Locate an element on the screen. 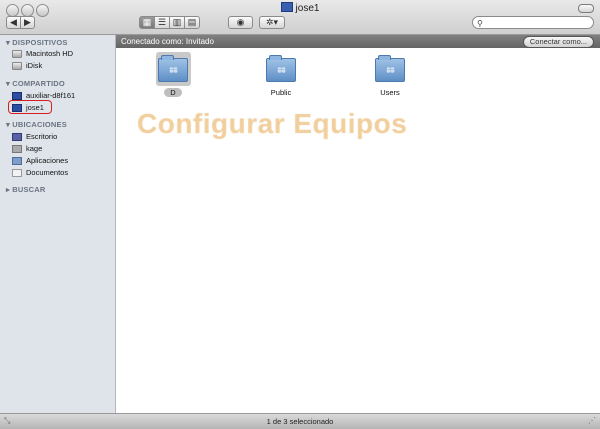  sidebar-section-ubicaciones: ▾ UBICACIONES is located at coordinates (36, 124).